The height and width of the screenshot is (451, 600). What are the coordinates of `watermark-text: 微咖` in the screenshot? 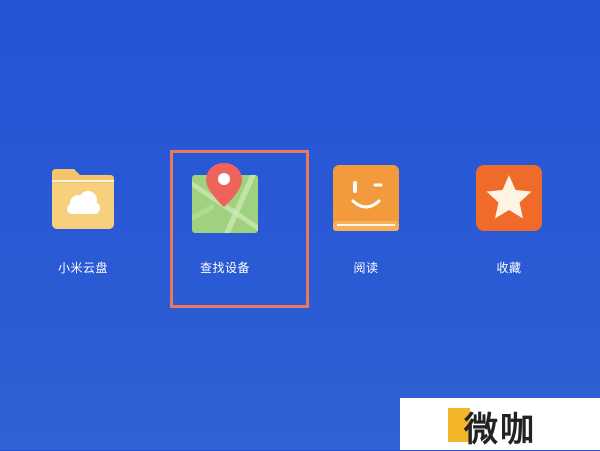 It's located at (500, 430).